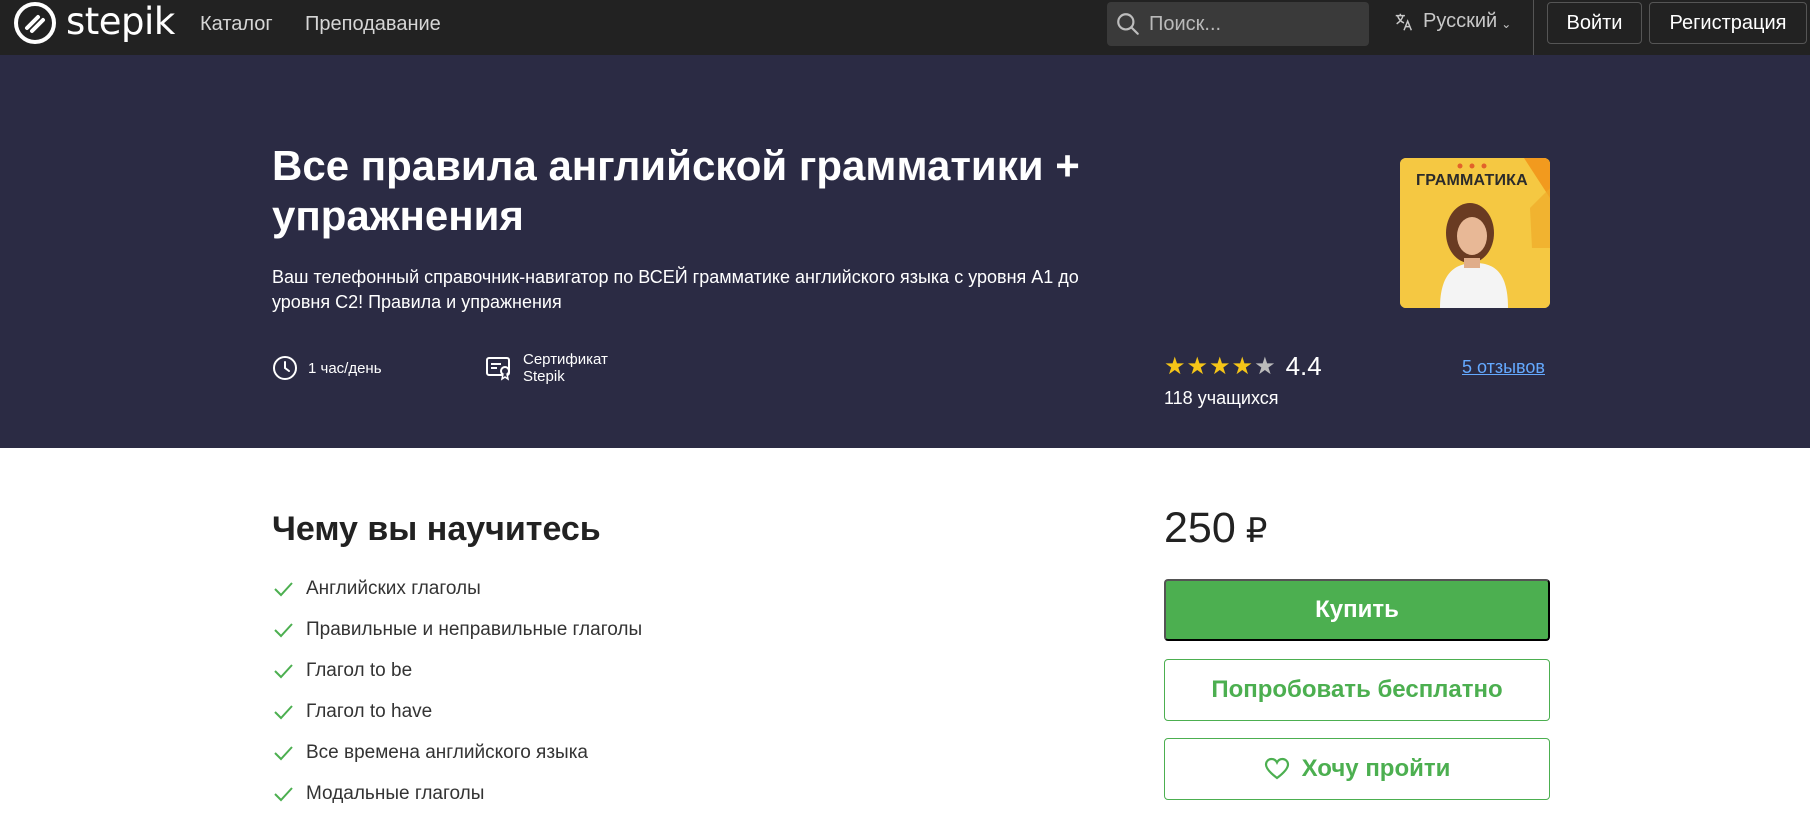 This screenshot has height=814, width=1810. Describe the element at coordinates (236, 24) in the screenshot. I see `nav-catalog-link: Каталог` at that location.